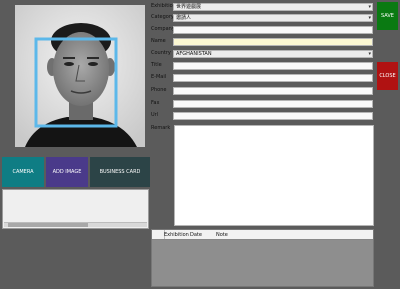 The height and width of the screenshot is (289, 400). Describe the element at coordinates (176, 235) in the screenshot. I see `column-header-exhibition: Exhibition` at that location.